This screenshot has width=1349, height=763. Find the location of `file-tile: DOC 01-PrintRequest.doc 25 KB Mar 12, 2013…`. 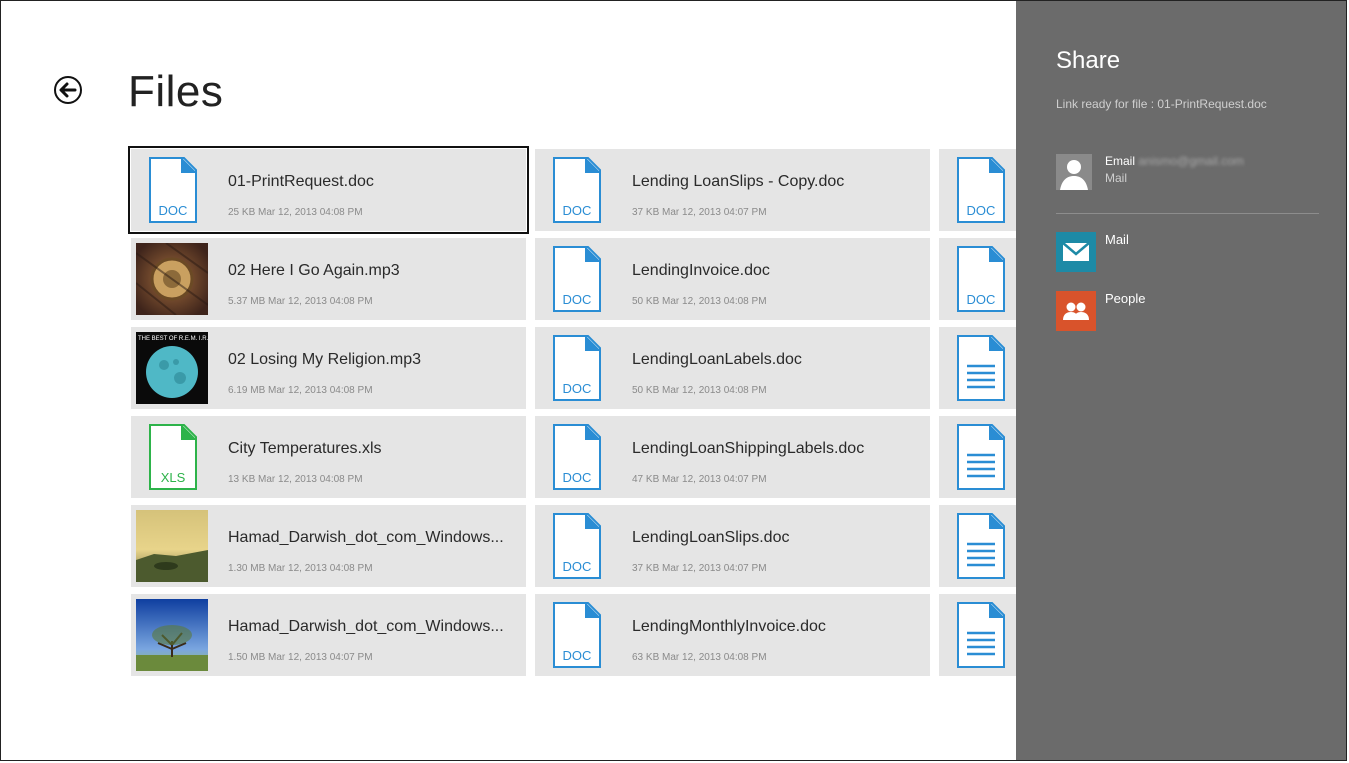

file-tile: DOC 01-PrintRequest.doc 25 KB Mar 12, 2013… is located at coordinates (328, 190).